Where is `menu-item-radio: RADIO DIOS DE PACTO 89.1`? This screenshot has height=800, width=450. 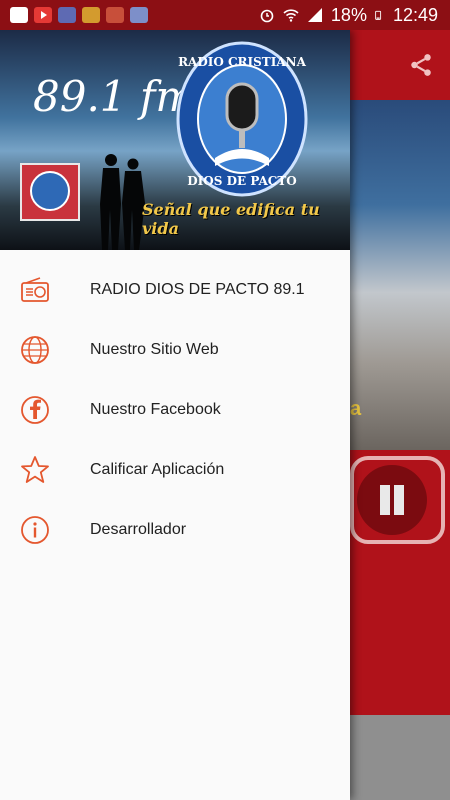
menu-item-radio: RADIO DIOS DE PACTO 89.1 is located at coordinates (175, 290).